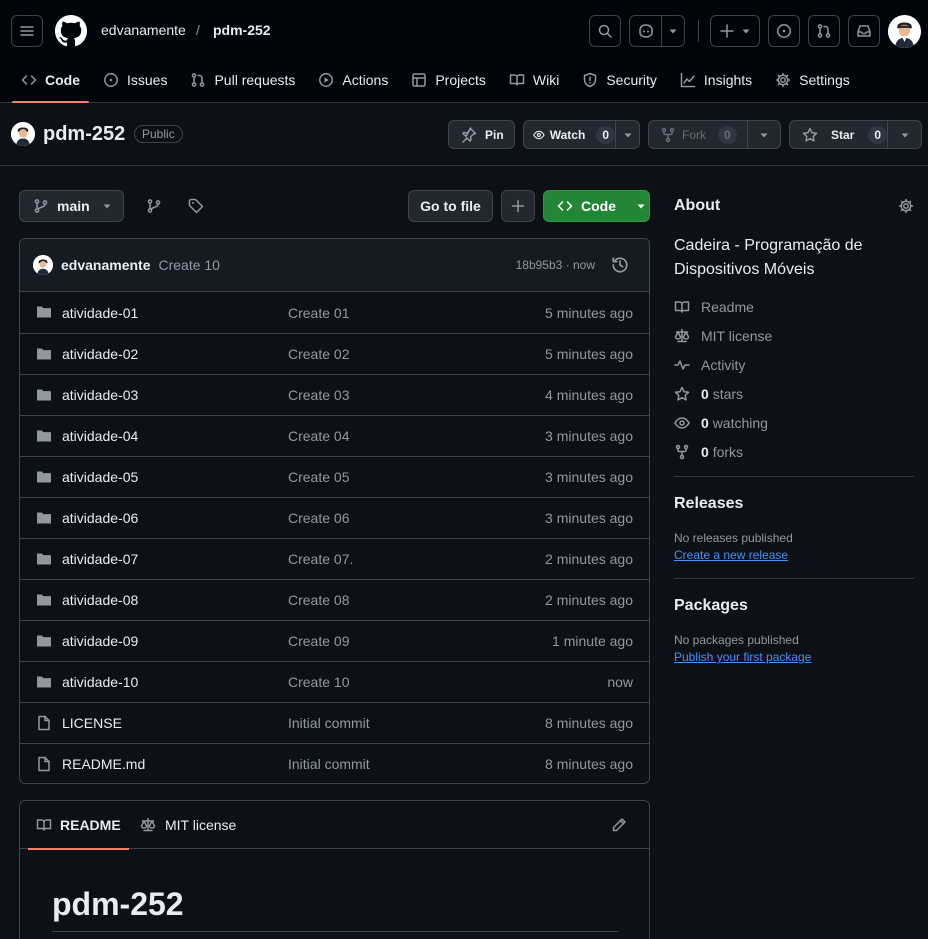  Describe the element at coordinates (794, 451) in the screenshot. I see `forks-link: 0 forks` at that location.